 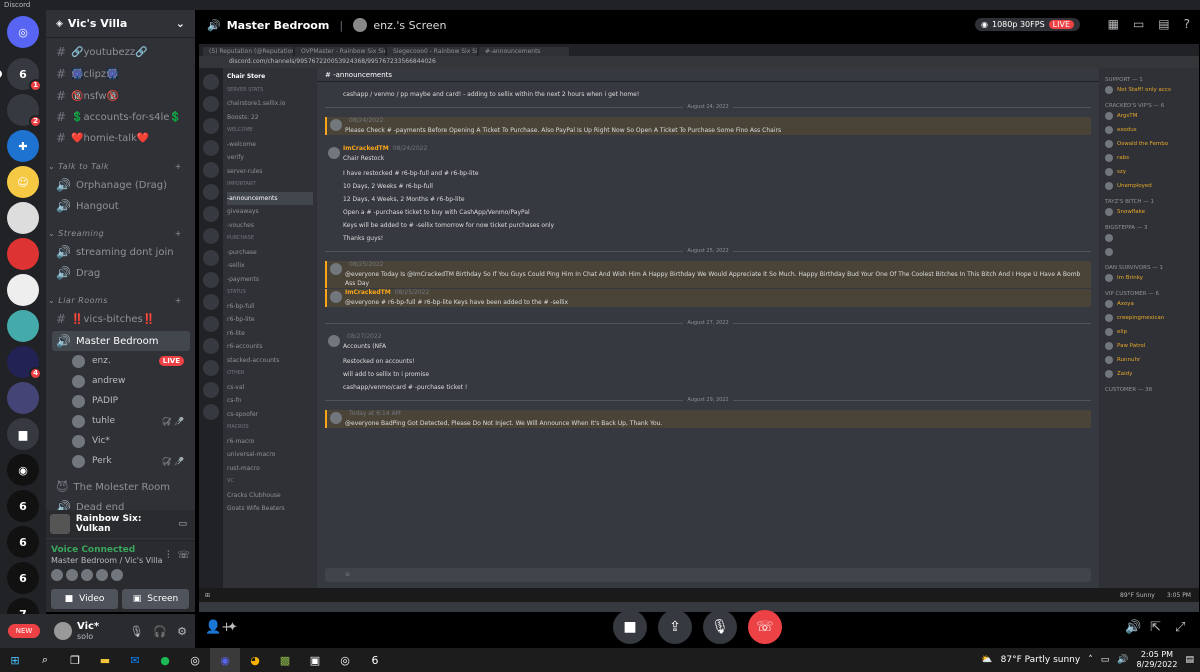 What do you see at coordinates (121, 273) in the screenshot?
I see `voice-channel-drag: 🔊 Drag` at bounding box center [121, 273].